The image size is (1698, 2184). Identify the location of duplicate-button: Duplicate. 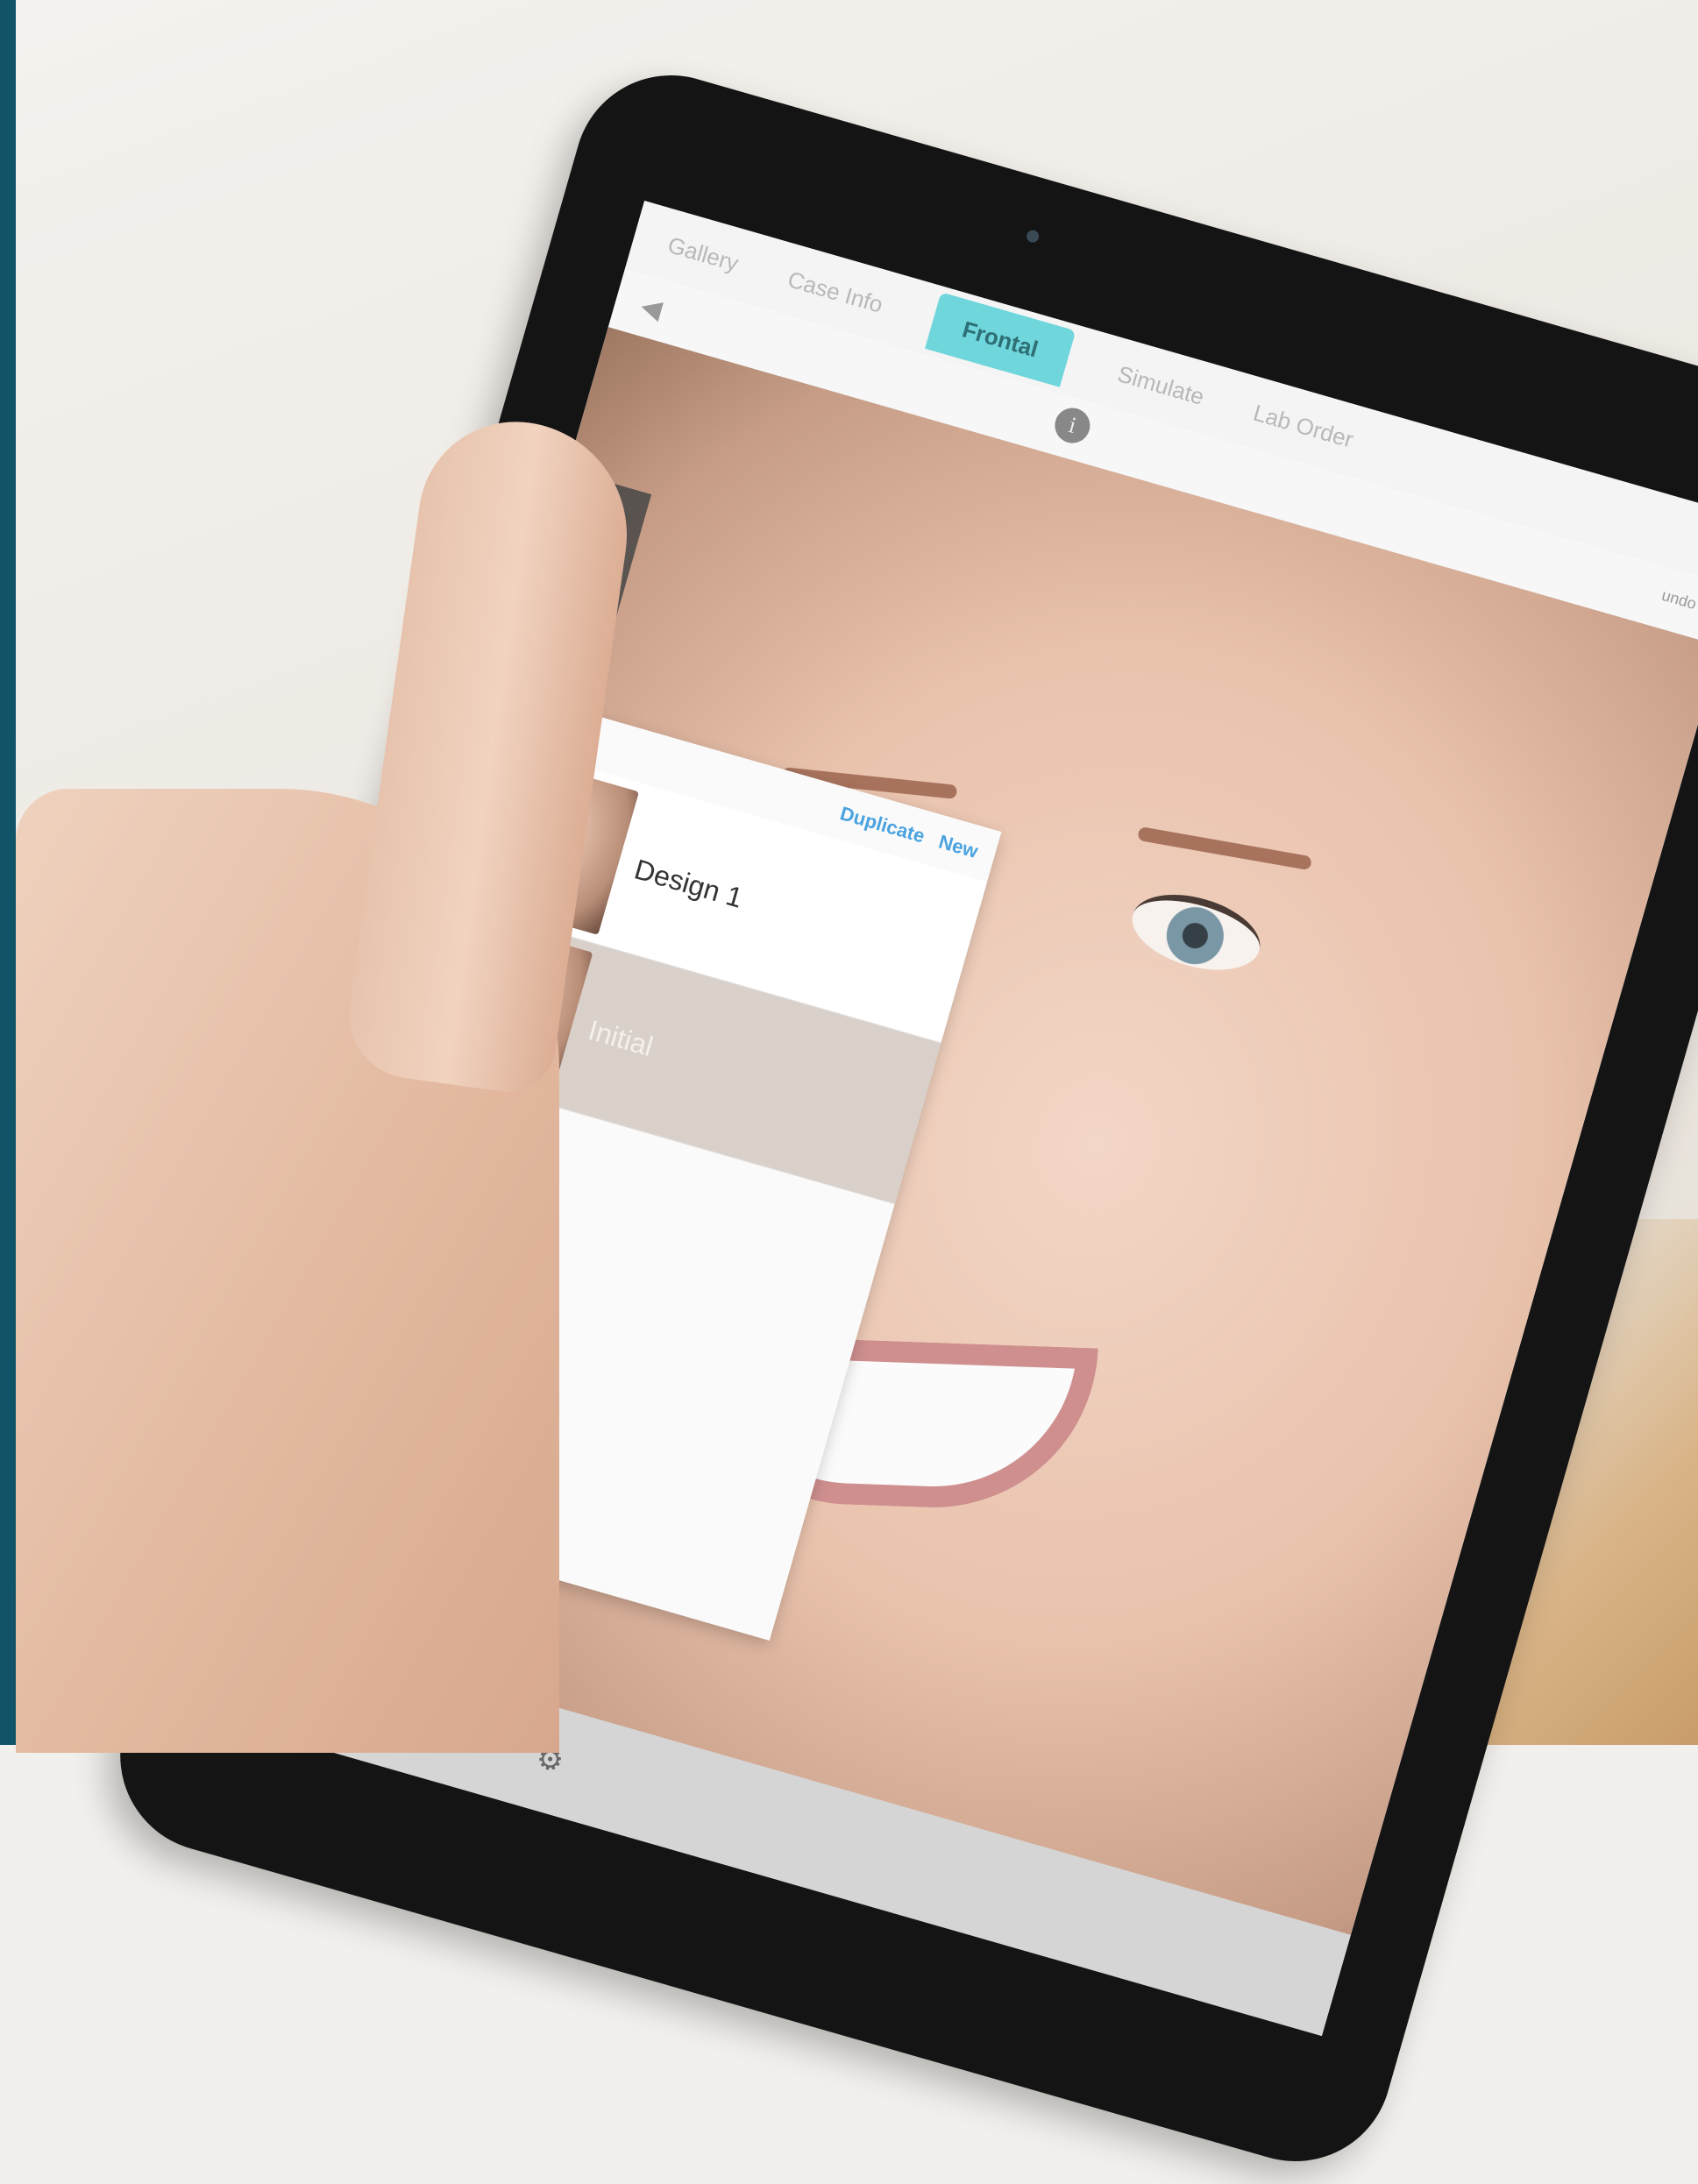
(882, 824).